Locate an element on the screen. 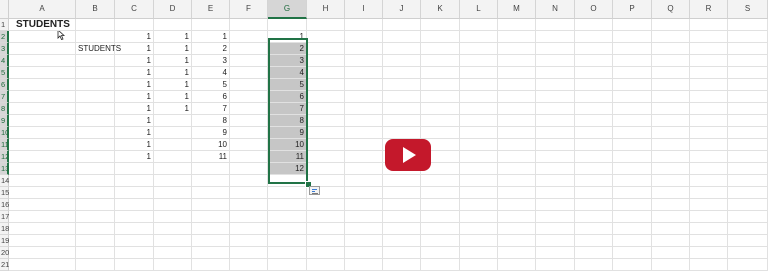  cell-b3: STUDENTS is located at coordinates (98, 49).